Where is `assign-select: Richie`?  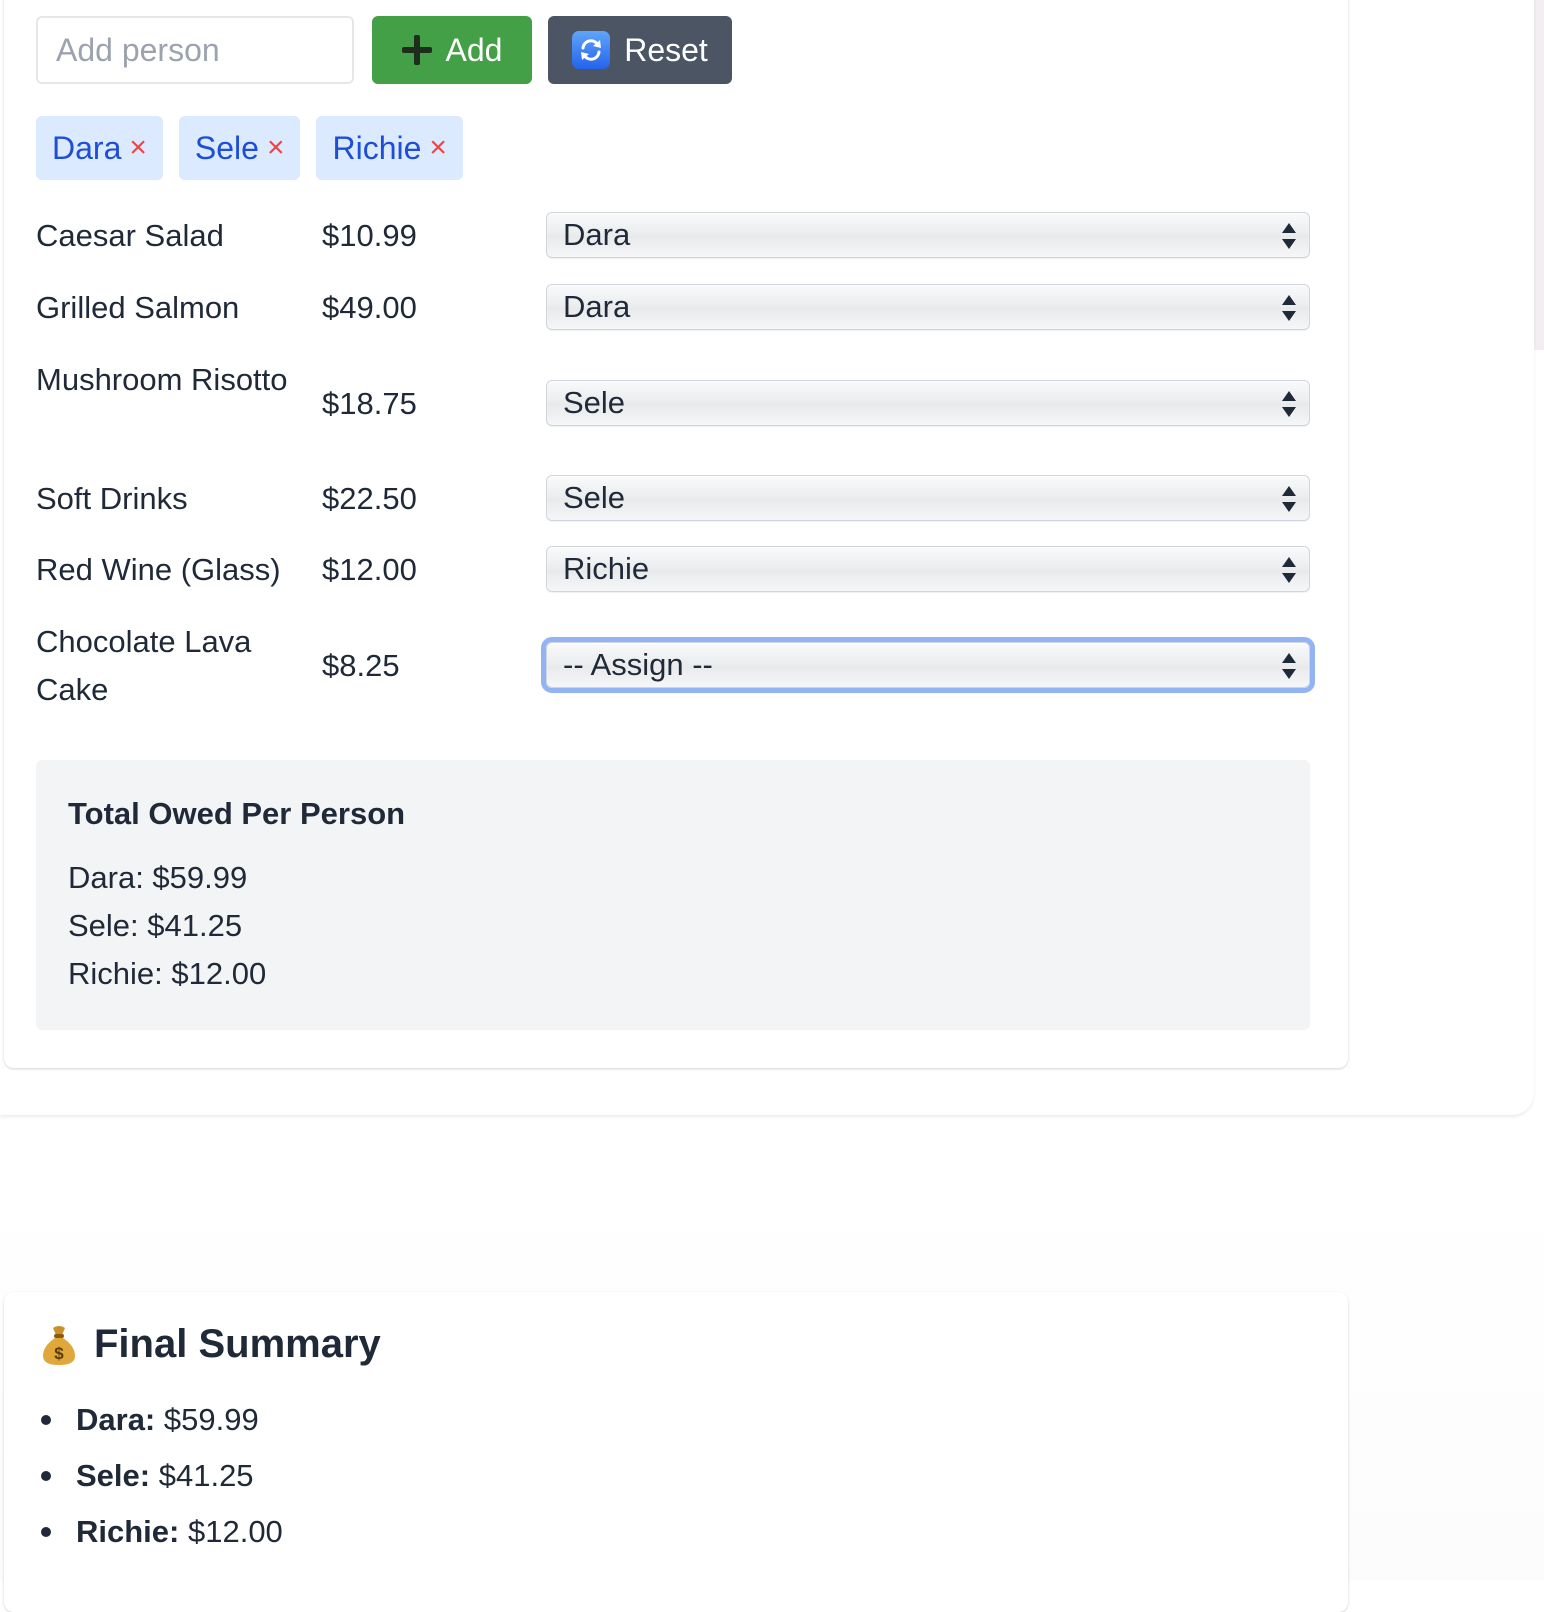
assign-select: Richie is located at coordinates (928, 569).